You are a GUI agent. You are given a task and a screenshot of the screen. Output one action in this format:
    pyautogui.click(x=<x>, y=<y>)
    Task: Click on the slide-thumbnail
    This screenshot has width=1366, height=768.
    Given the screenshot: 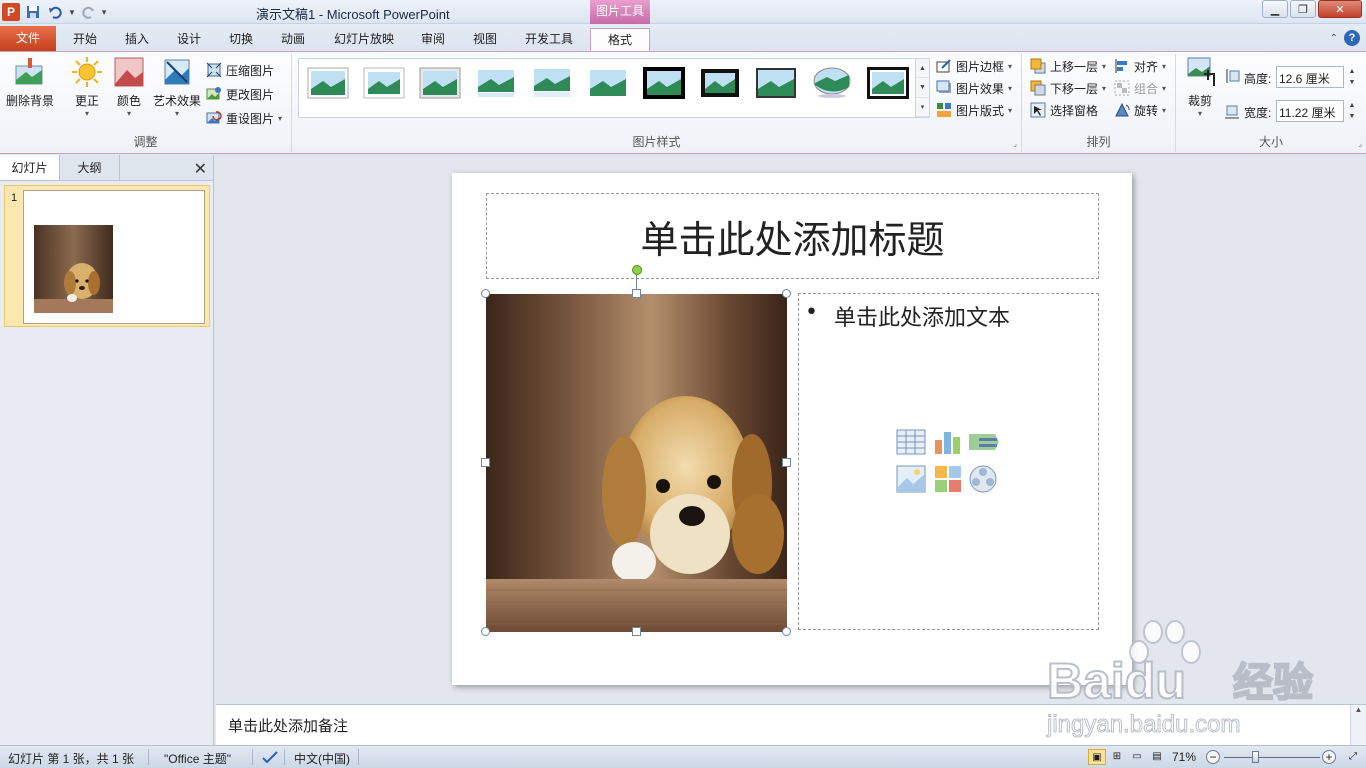 What is the action you would take?
    pyautogui.click(x=114, y=257)
    